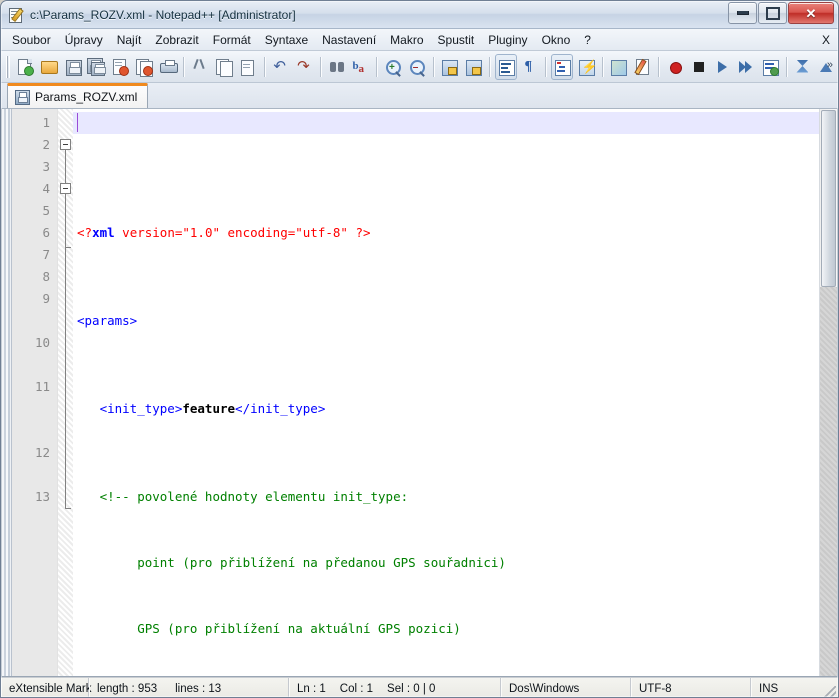 The width and height of the screenshot is (839, 698). Describe the element at coordinates (349, 40) in the screenshot. I see `menu-item-nastaveni: Nastavení` at that location.